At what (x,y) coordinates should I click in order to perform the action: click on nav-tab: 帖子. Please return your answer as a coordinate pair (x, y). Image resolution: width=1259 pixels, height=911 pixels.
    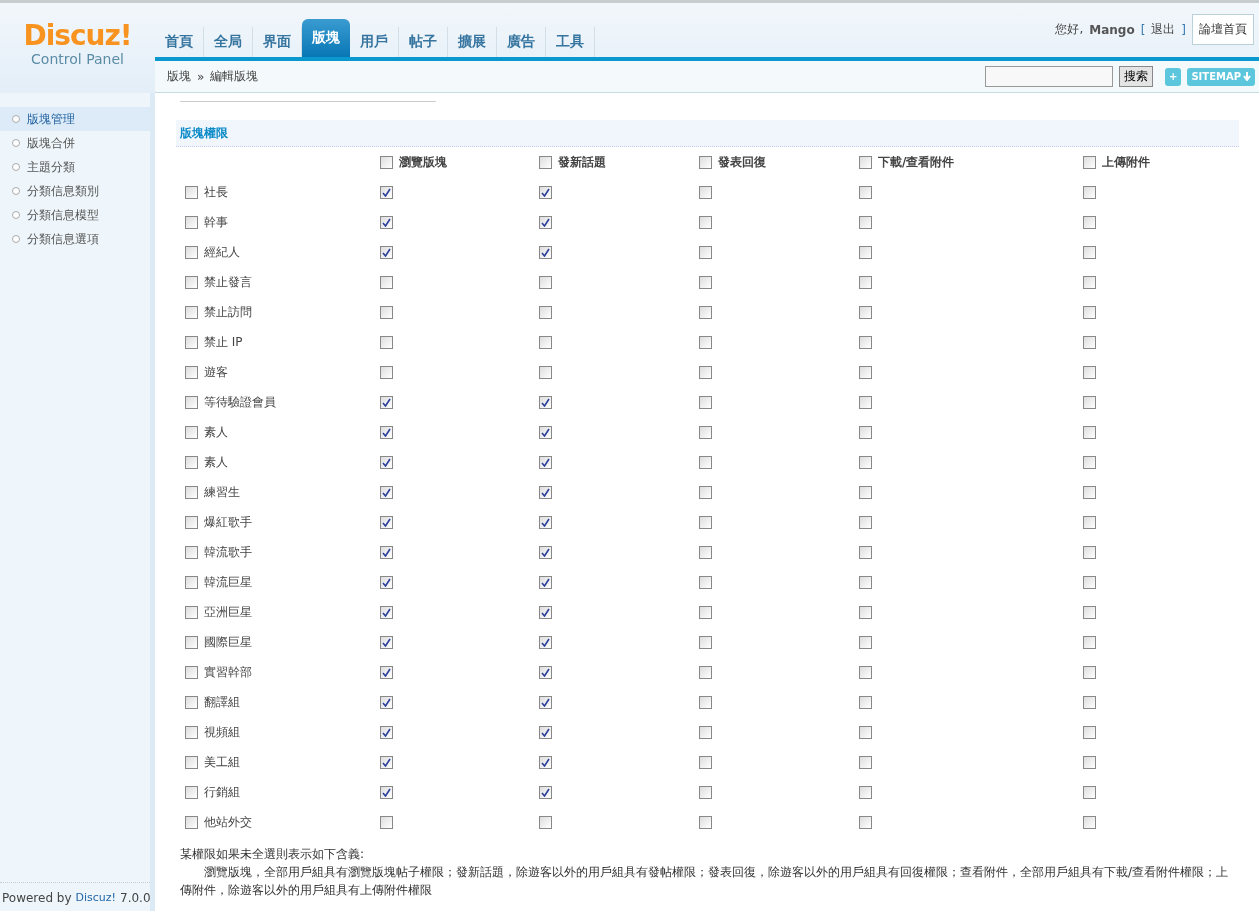
    Looking at the image, I should click on (423, 42).